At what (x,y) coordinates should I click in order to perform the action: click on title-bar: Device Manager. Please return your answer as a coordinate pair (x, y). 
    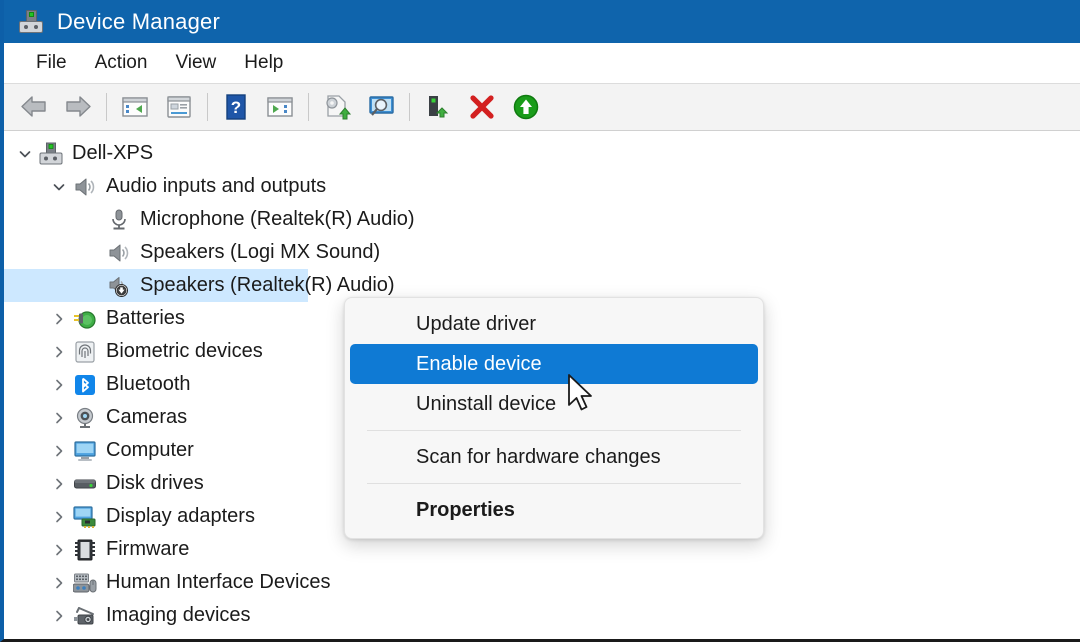
    Looking at the image, I should click on (542, 21).